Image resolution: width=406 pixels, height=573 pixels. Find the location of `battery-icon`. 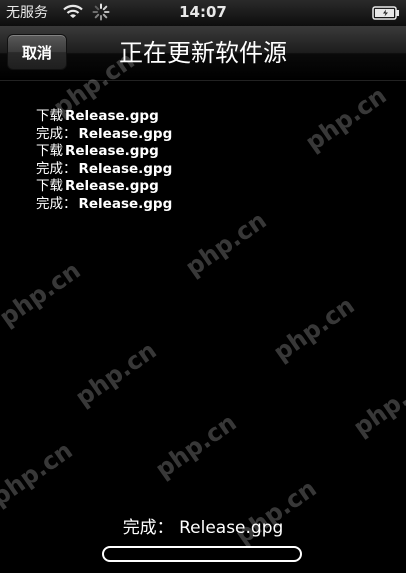

battery-icon is located at coordinates (385, 13).